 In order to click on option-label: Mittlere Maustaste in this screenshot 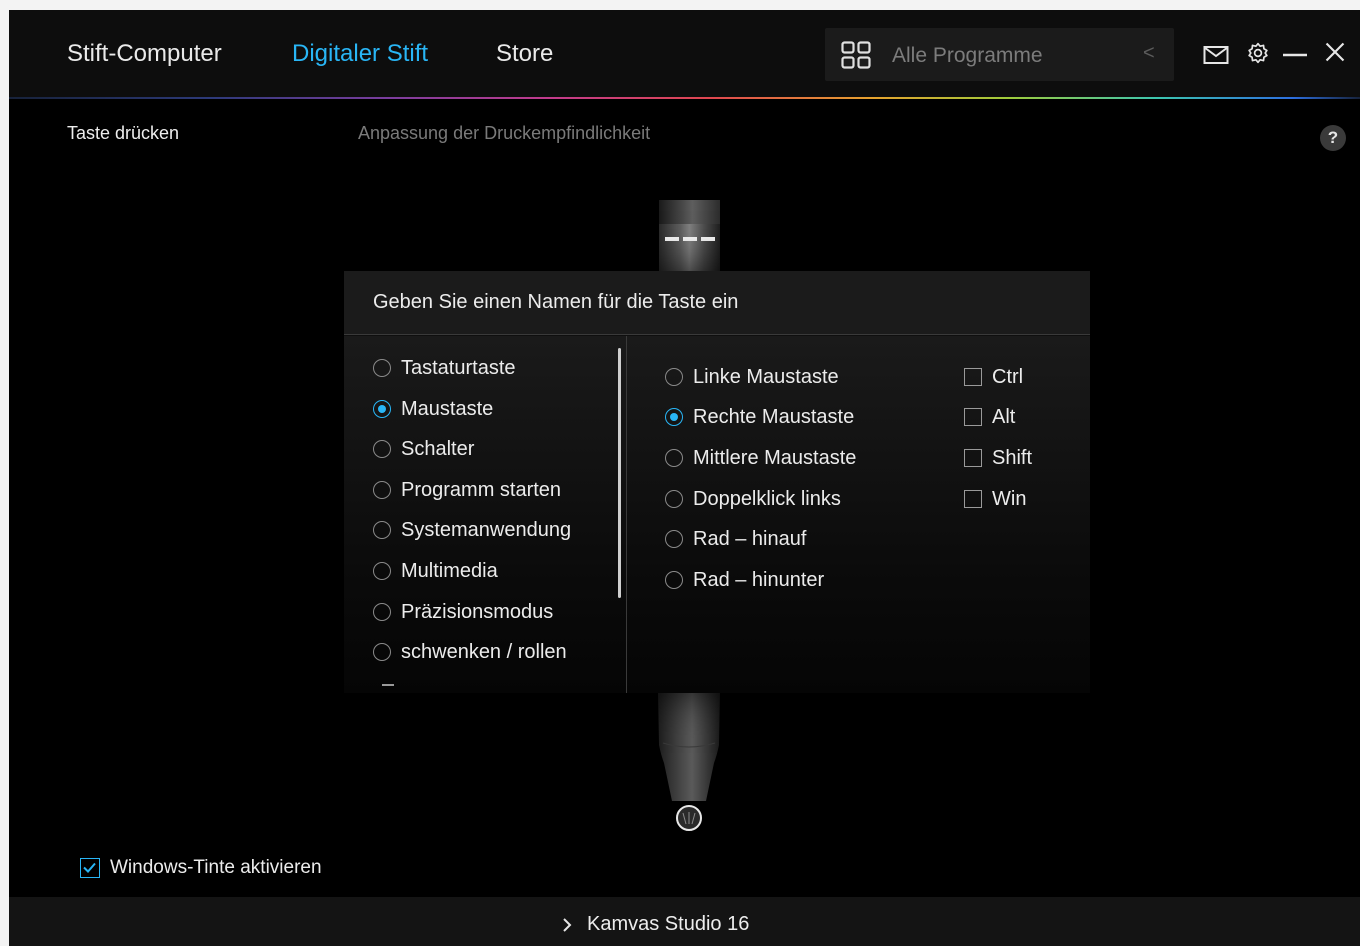, I will do `click(775, 457)`.